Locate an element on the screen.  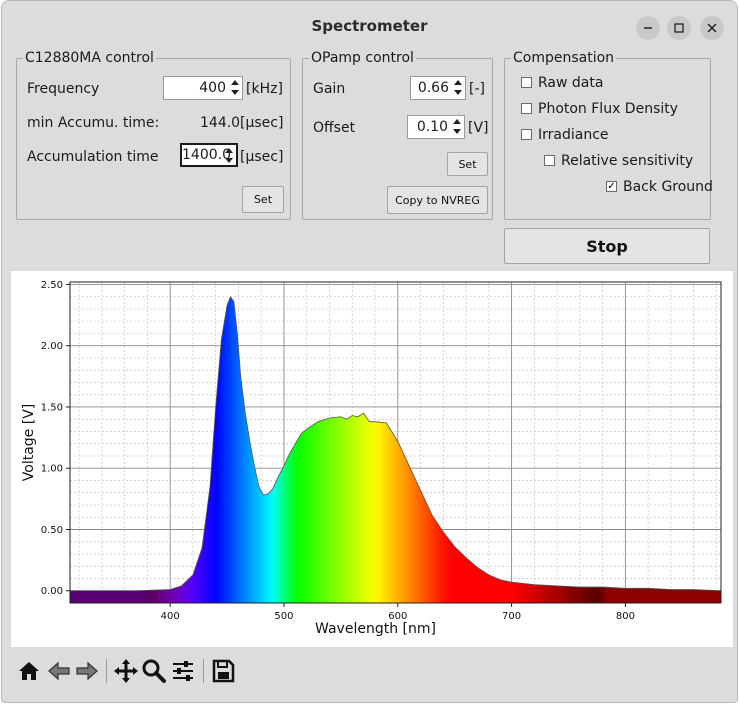
maximize-button is located at coordinates (679, 28).